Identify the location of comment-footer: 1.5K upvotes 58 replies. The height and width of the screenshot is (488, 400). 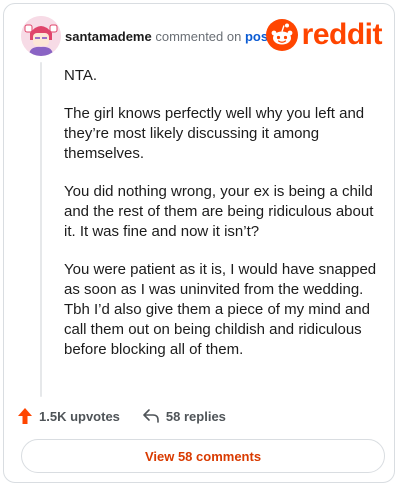
(121, 416).